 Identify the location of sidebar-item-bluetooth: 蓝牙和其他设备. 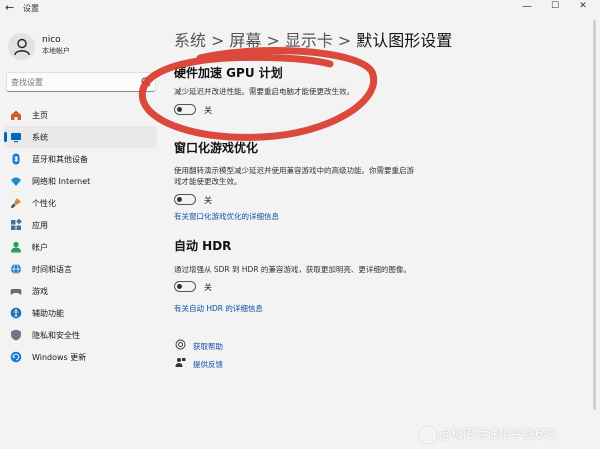
(80, 159).